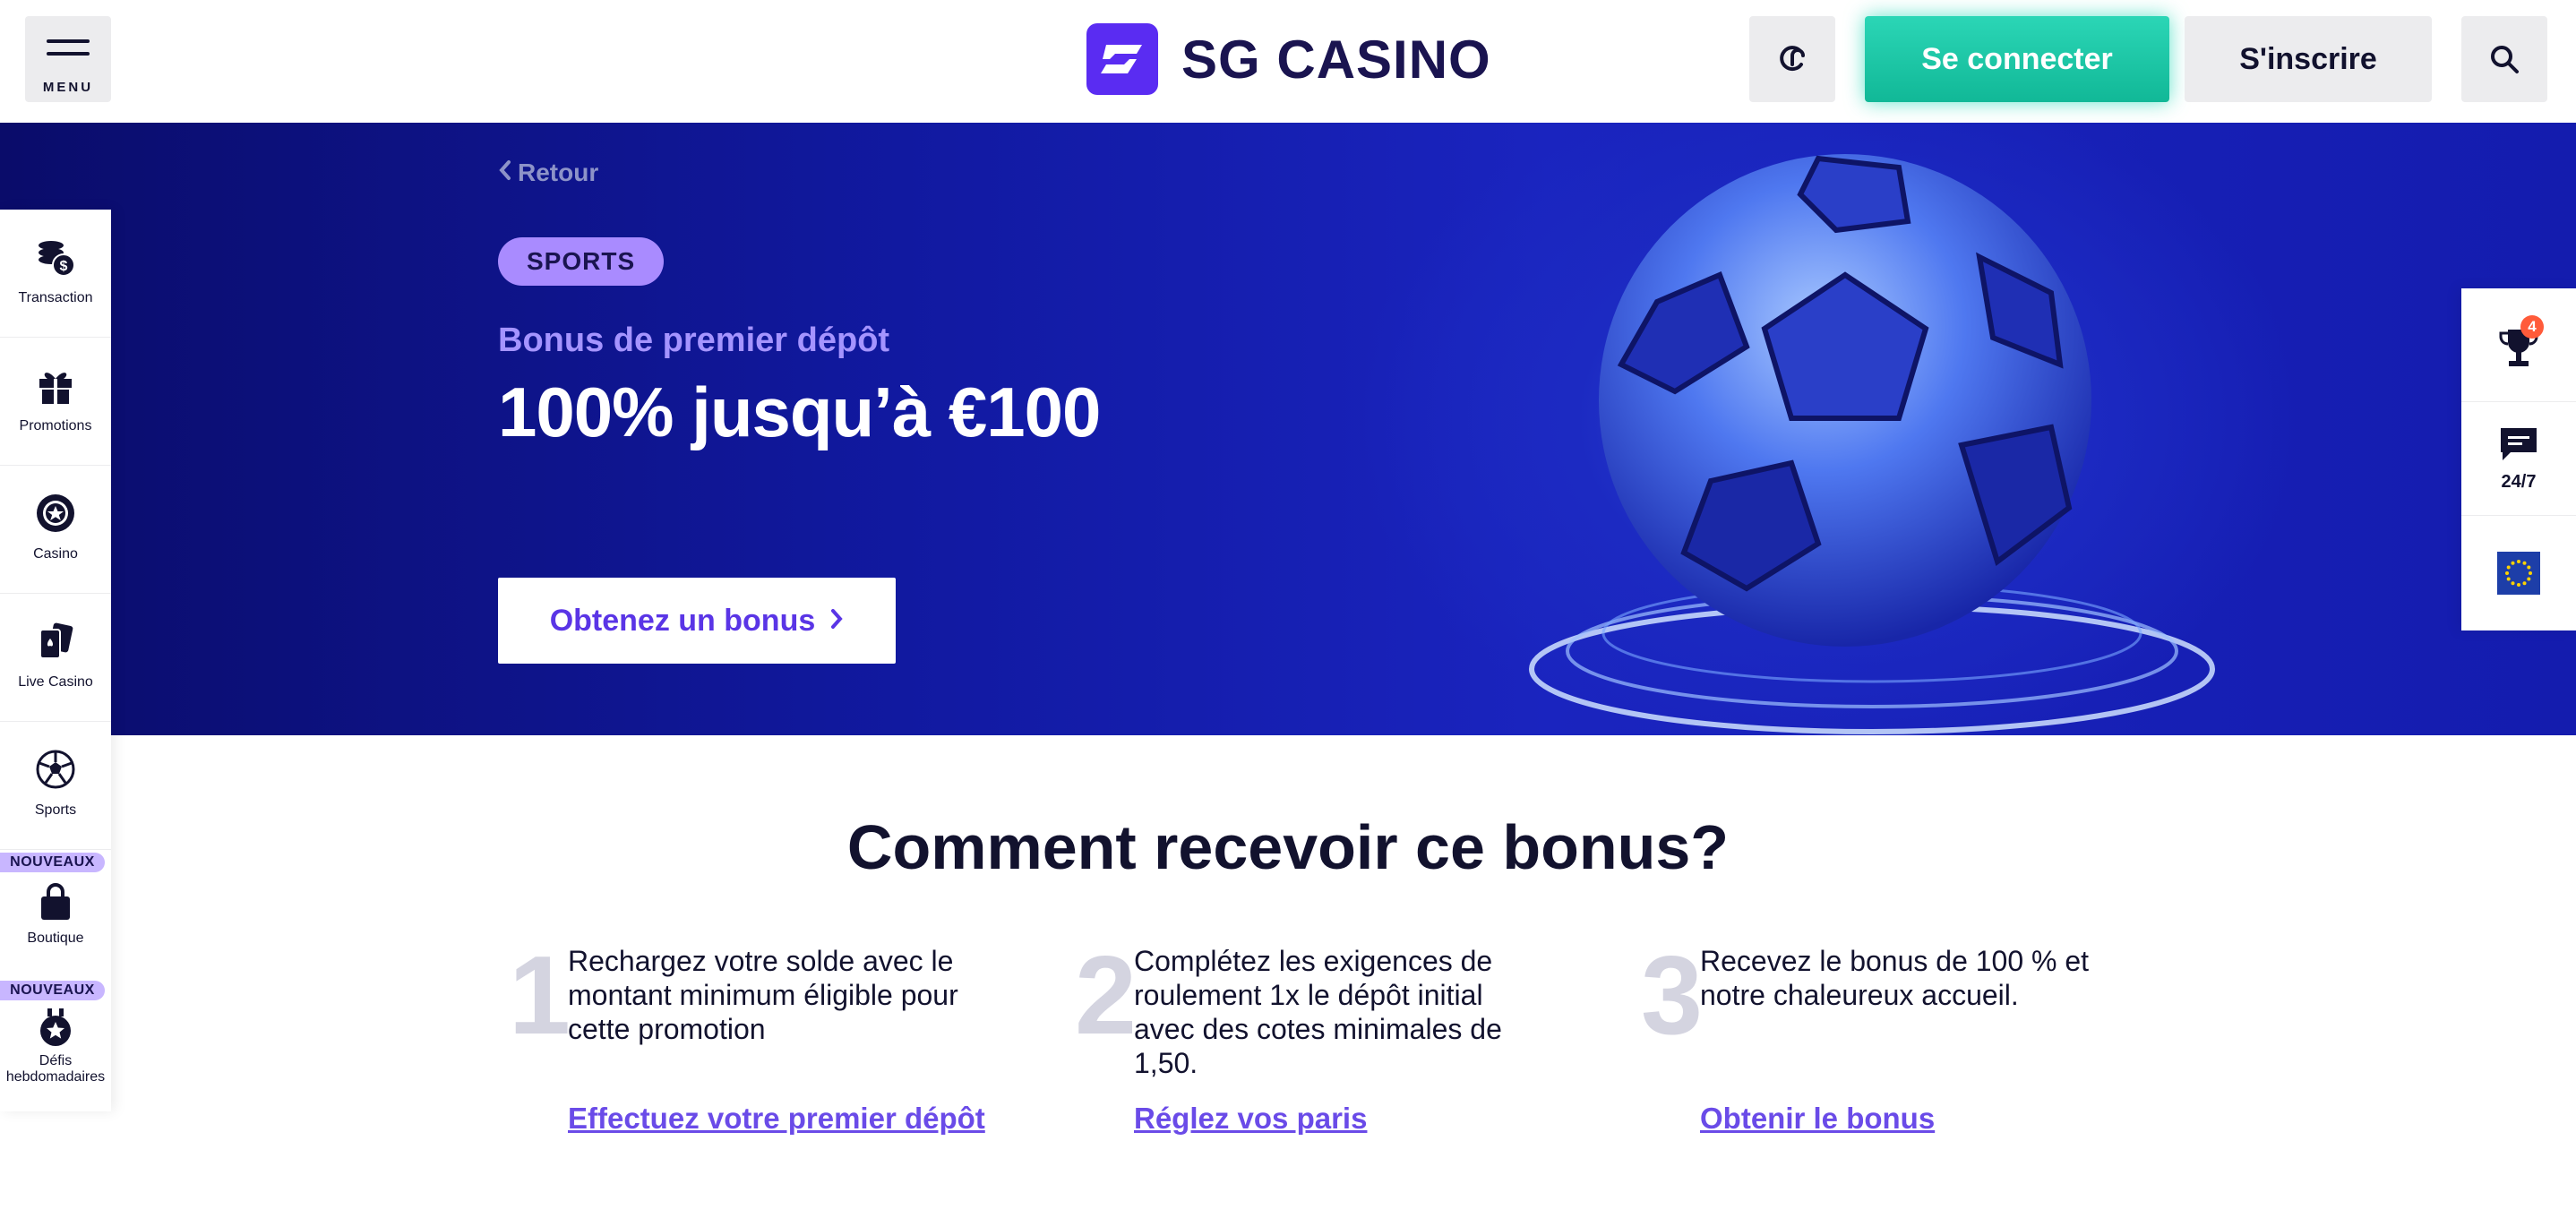 Image resolution: width=2576 pixels, height=1218 pixels. I want to click on right-rail: 4 24/7, so click(2518, 459).